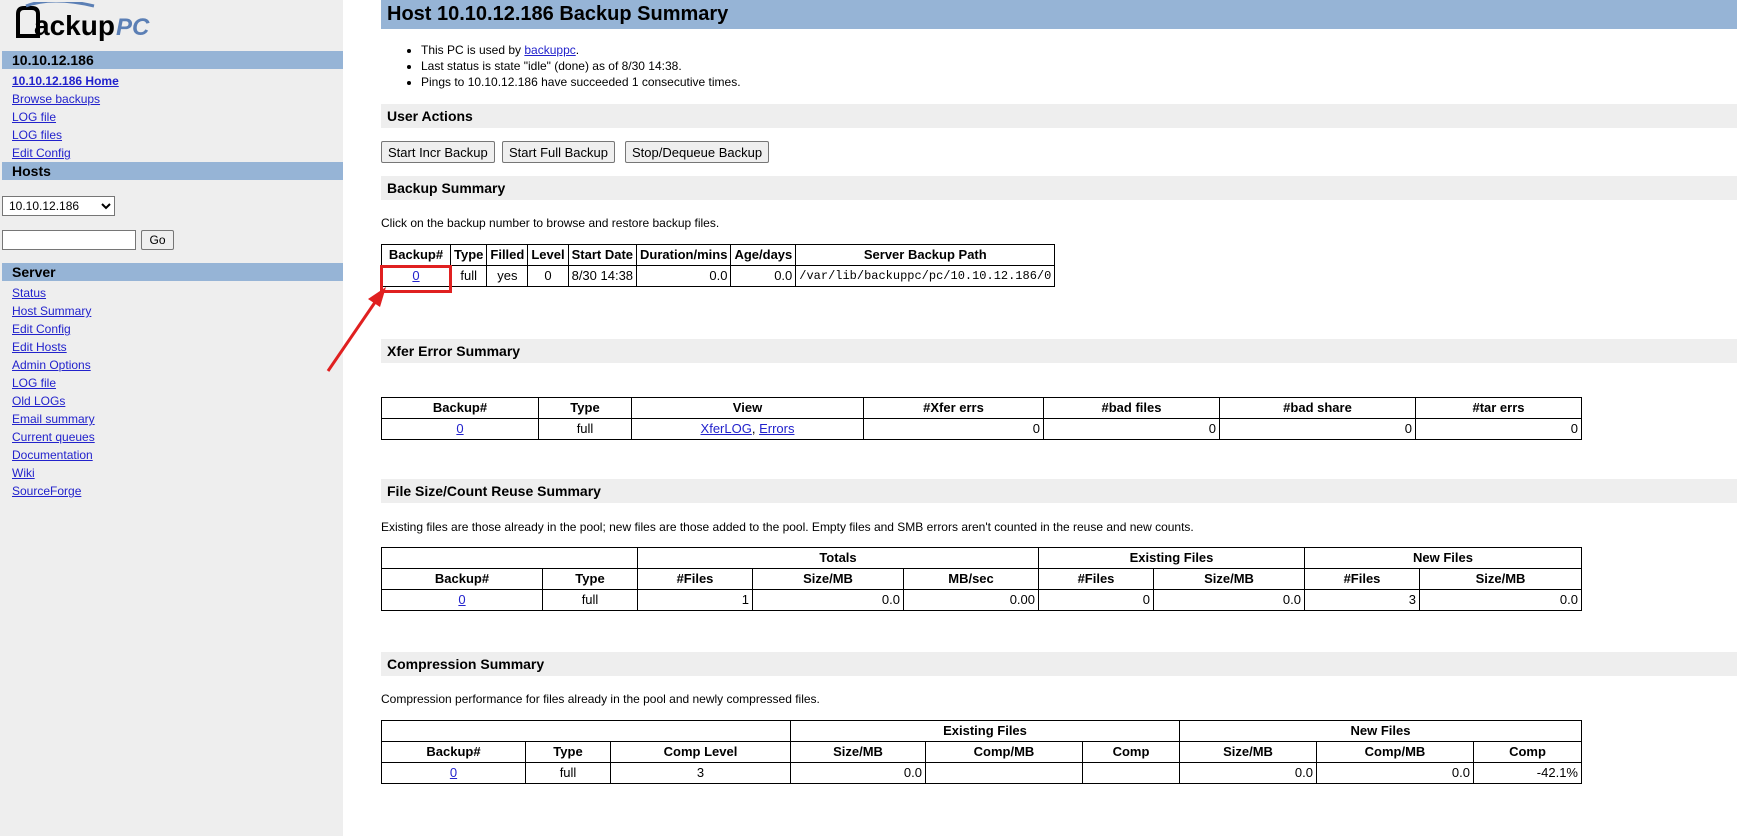  What do you see at coordinates (69, 240) in the screenshot?
I see `host-search-input` at bounding box center [69, 240].